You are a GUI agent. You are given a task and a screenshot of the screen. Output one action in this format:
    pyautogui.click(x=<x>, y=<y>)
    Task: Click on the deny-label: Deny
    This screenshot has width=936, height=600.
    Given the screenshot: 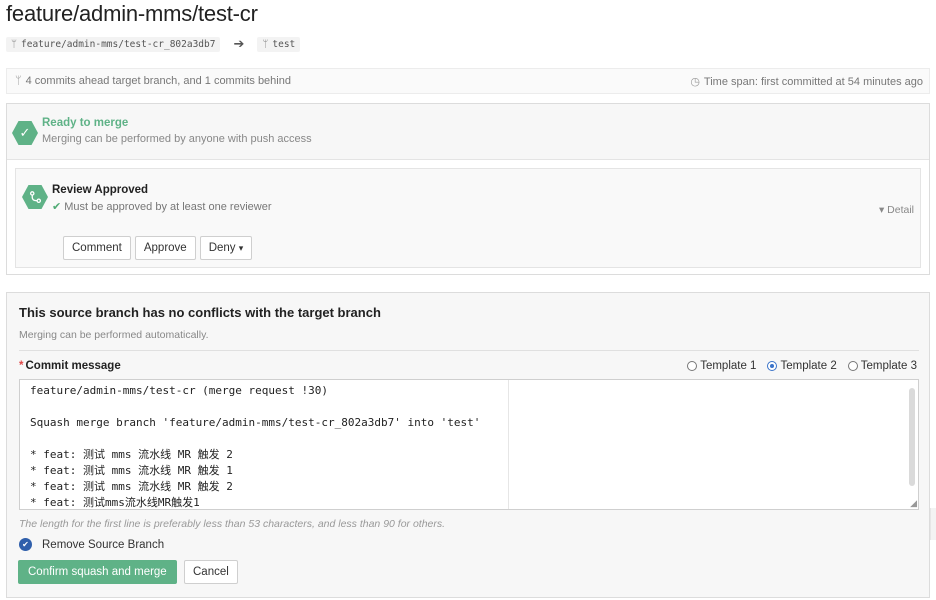 What is the action you would take?
    pyautogui.click(x=222, y=248)
    